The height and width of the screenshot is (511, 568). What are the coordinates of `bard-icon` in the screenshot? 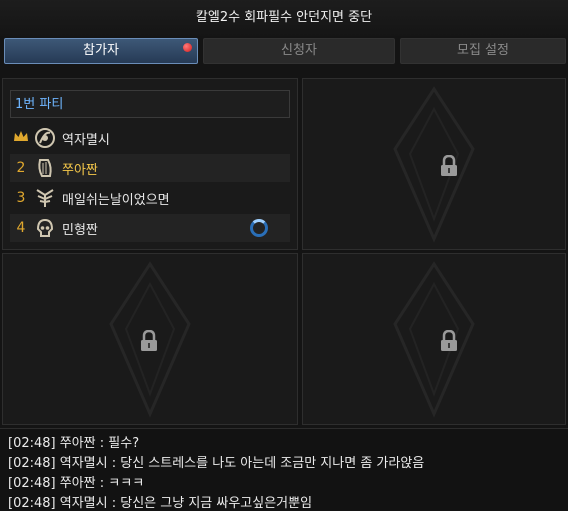 It's located at (45, 138).